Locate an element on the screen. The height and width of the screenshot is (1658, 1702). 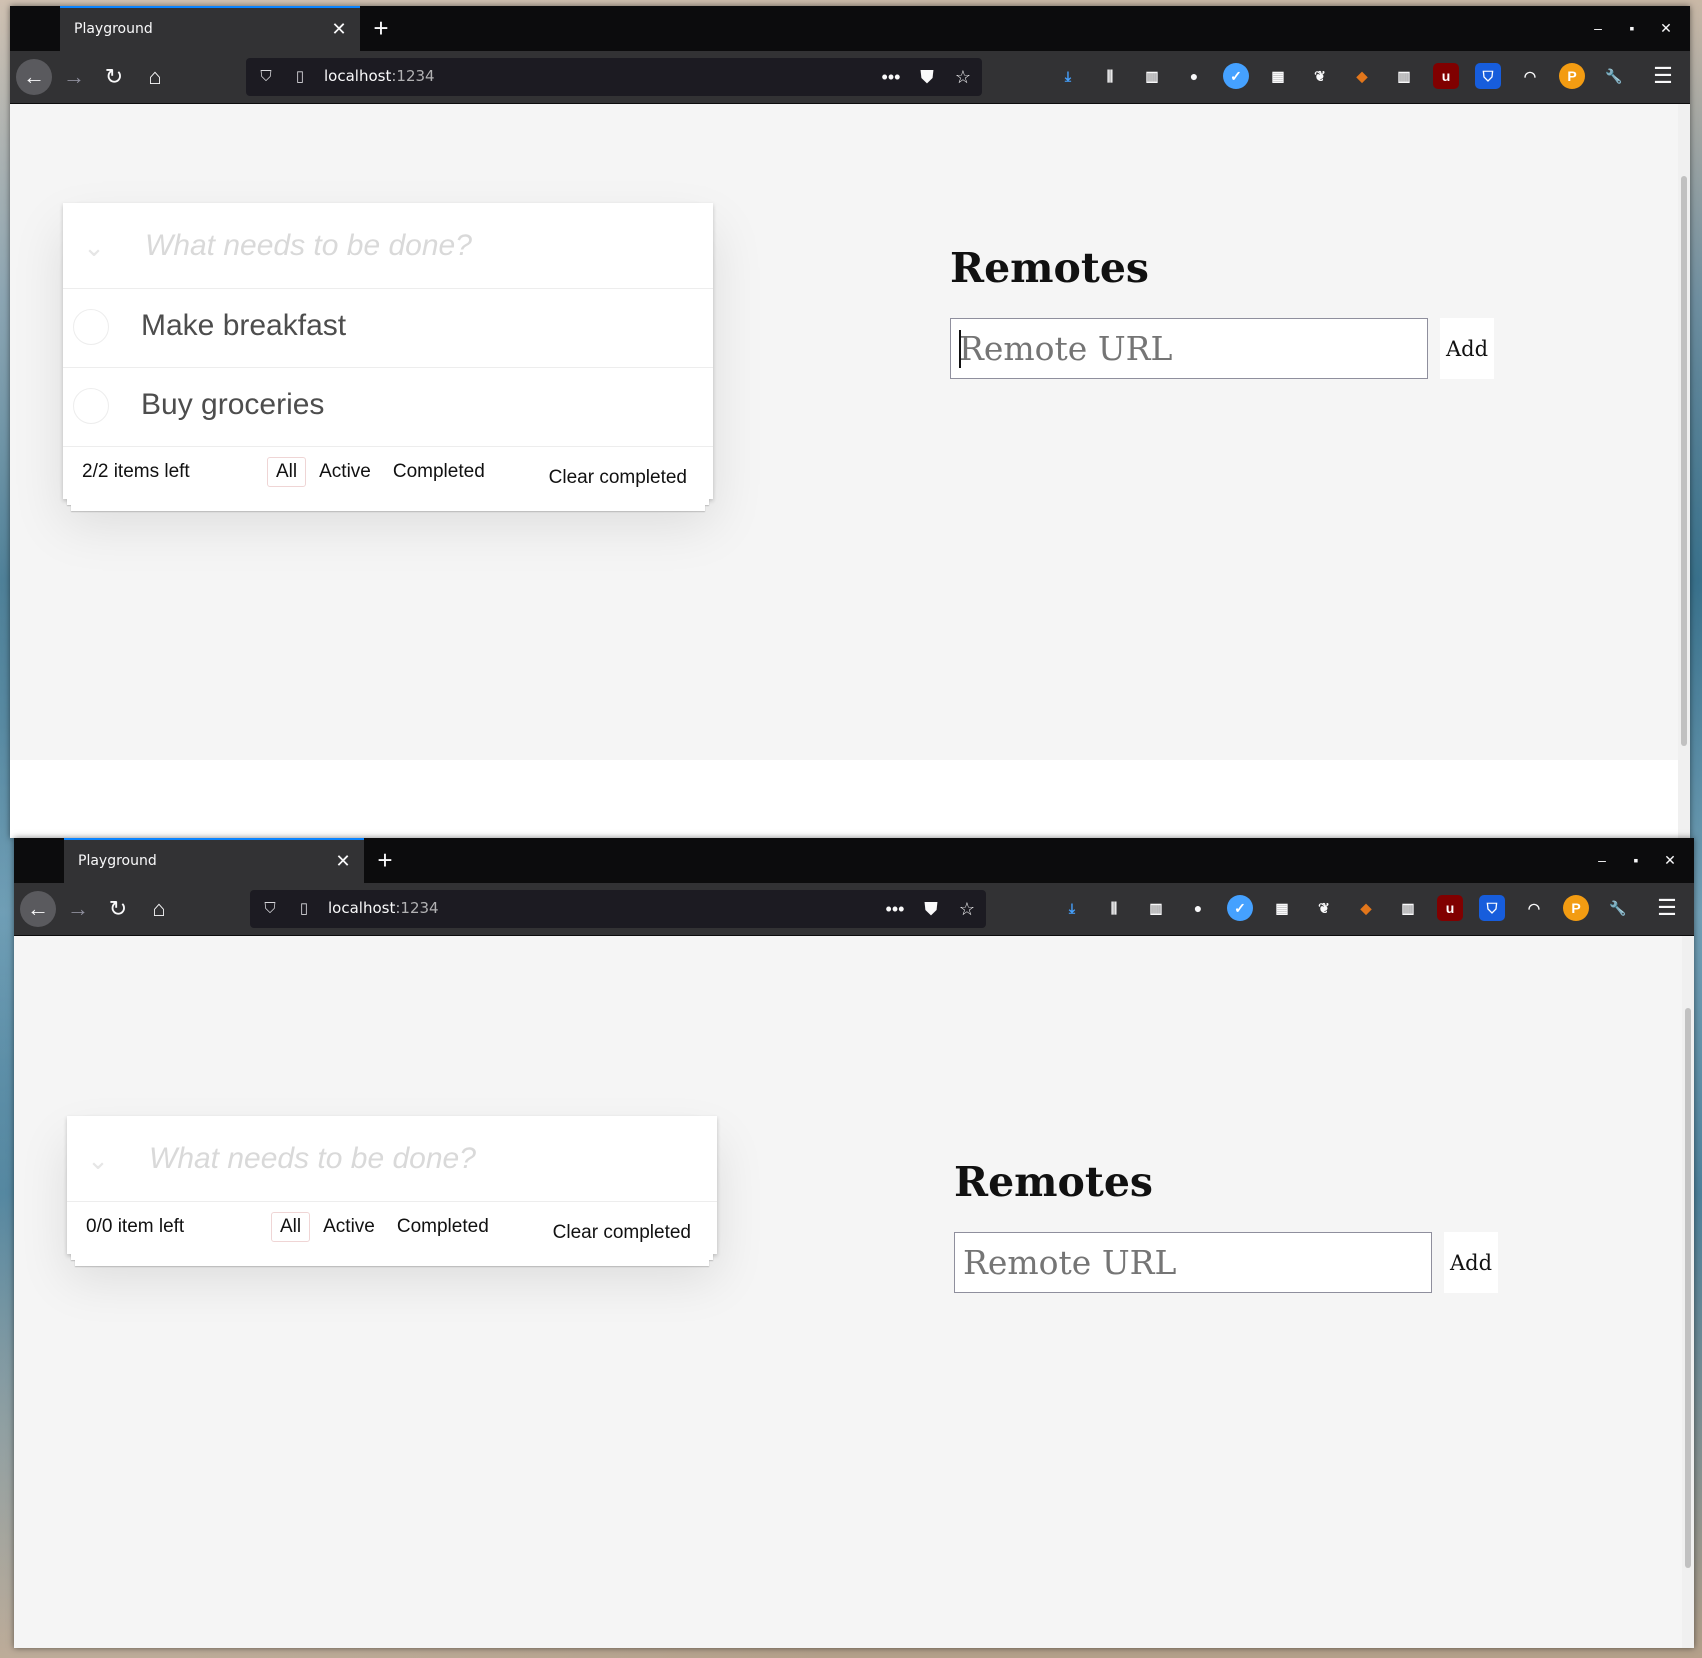
filters: All Active Completed is located at coordinates (384, 1227).